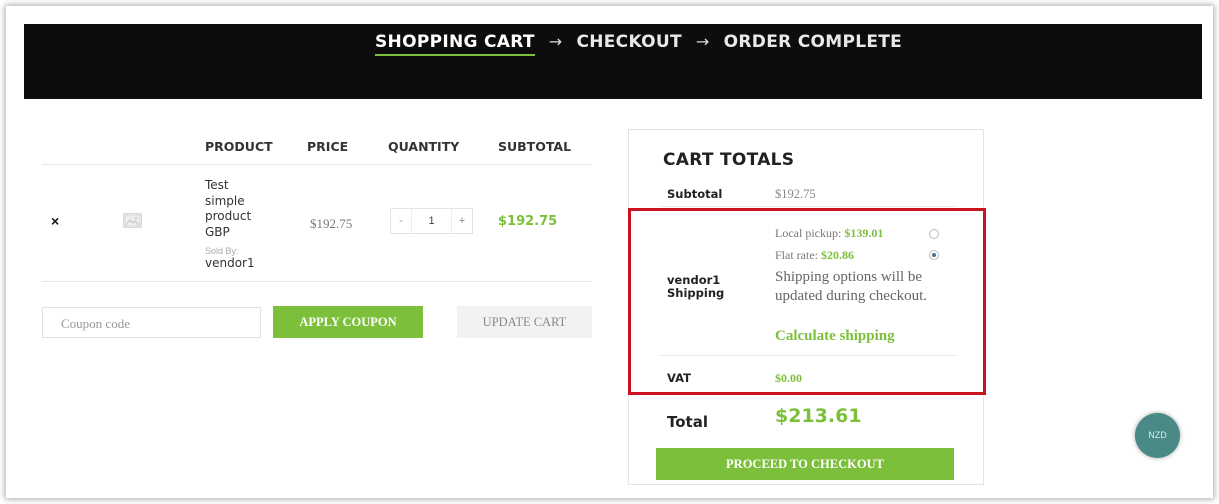 This screenshot has width=1219, height=504. I want to click on update-cart-button: UPDATE CART, so click(524, 322).